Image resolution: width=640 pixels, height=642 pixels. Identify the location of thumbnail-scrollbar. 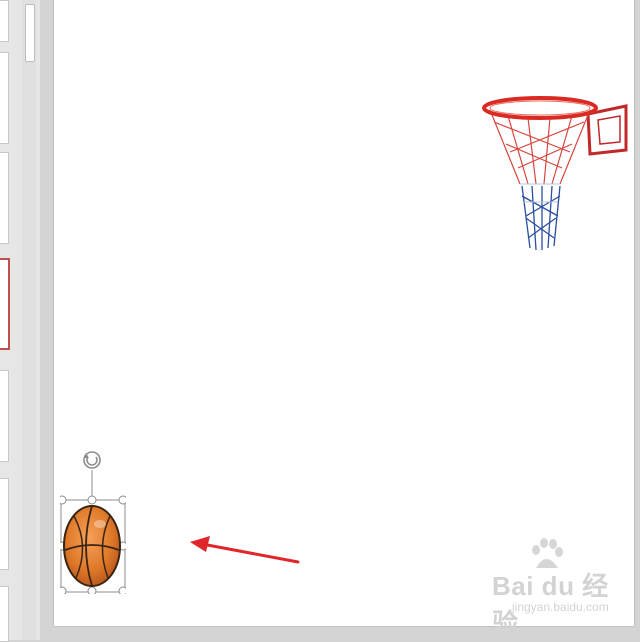
(29, 320).